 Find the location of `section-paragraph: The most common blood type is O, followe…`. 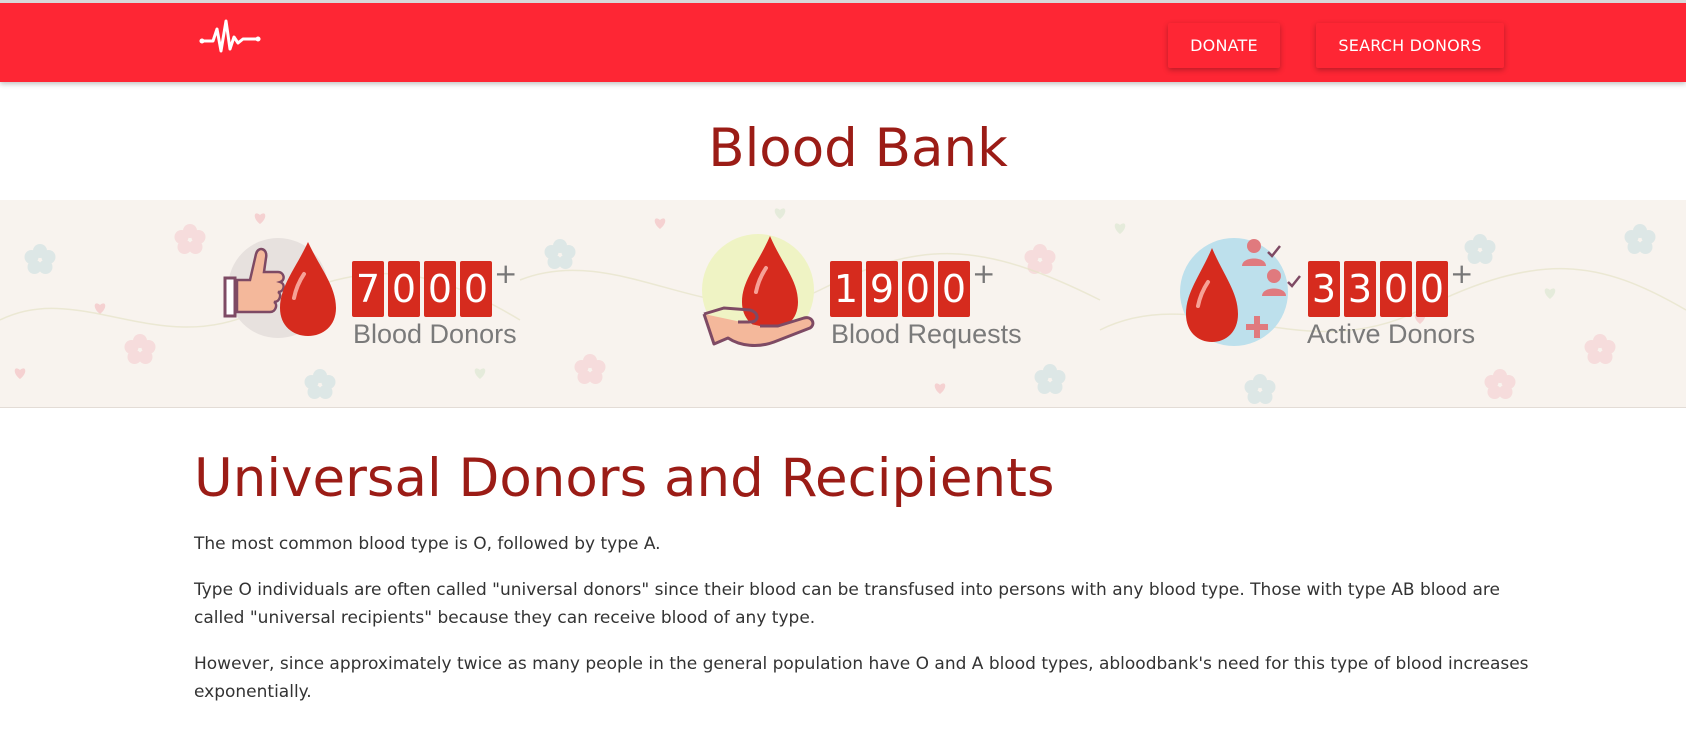

section-paragraph: The most common blood type is O, followe… is located at coordinates (427, 544).